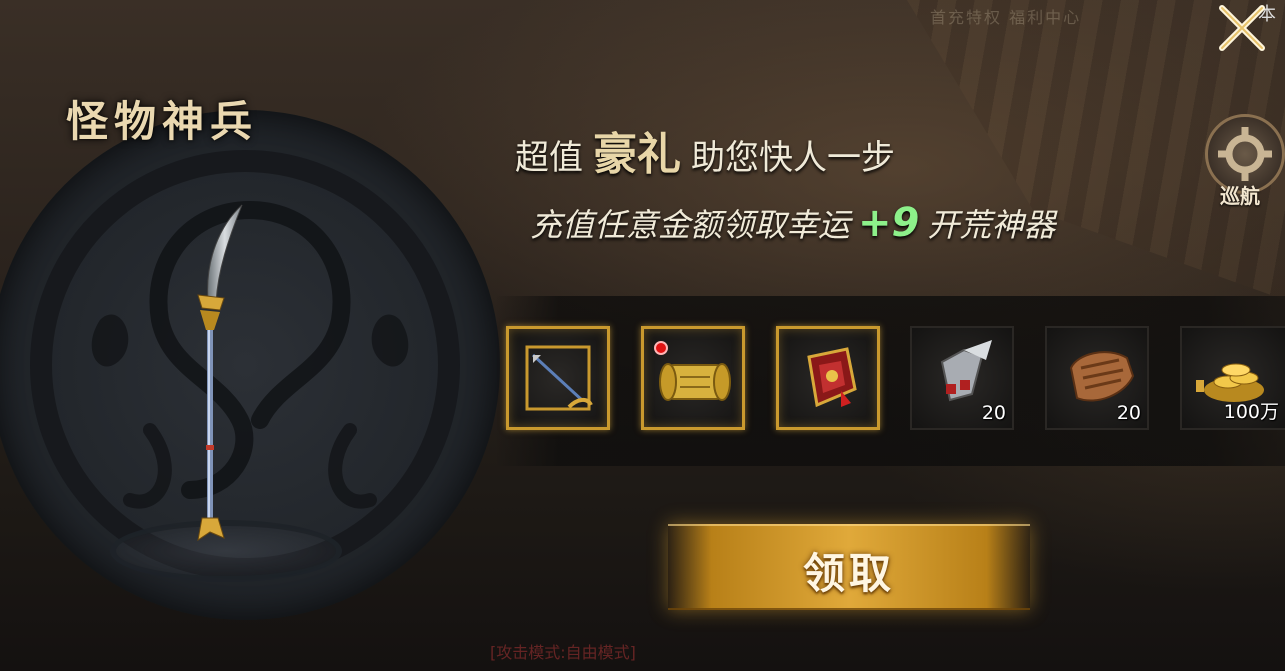 The height and width of the screenshot is (671, 1285). Describe the element at coordinates (1006, 17) in the screenshot. I see `background-menu-text: 首充特权 福利中心` at that location.